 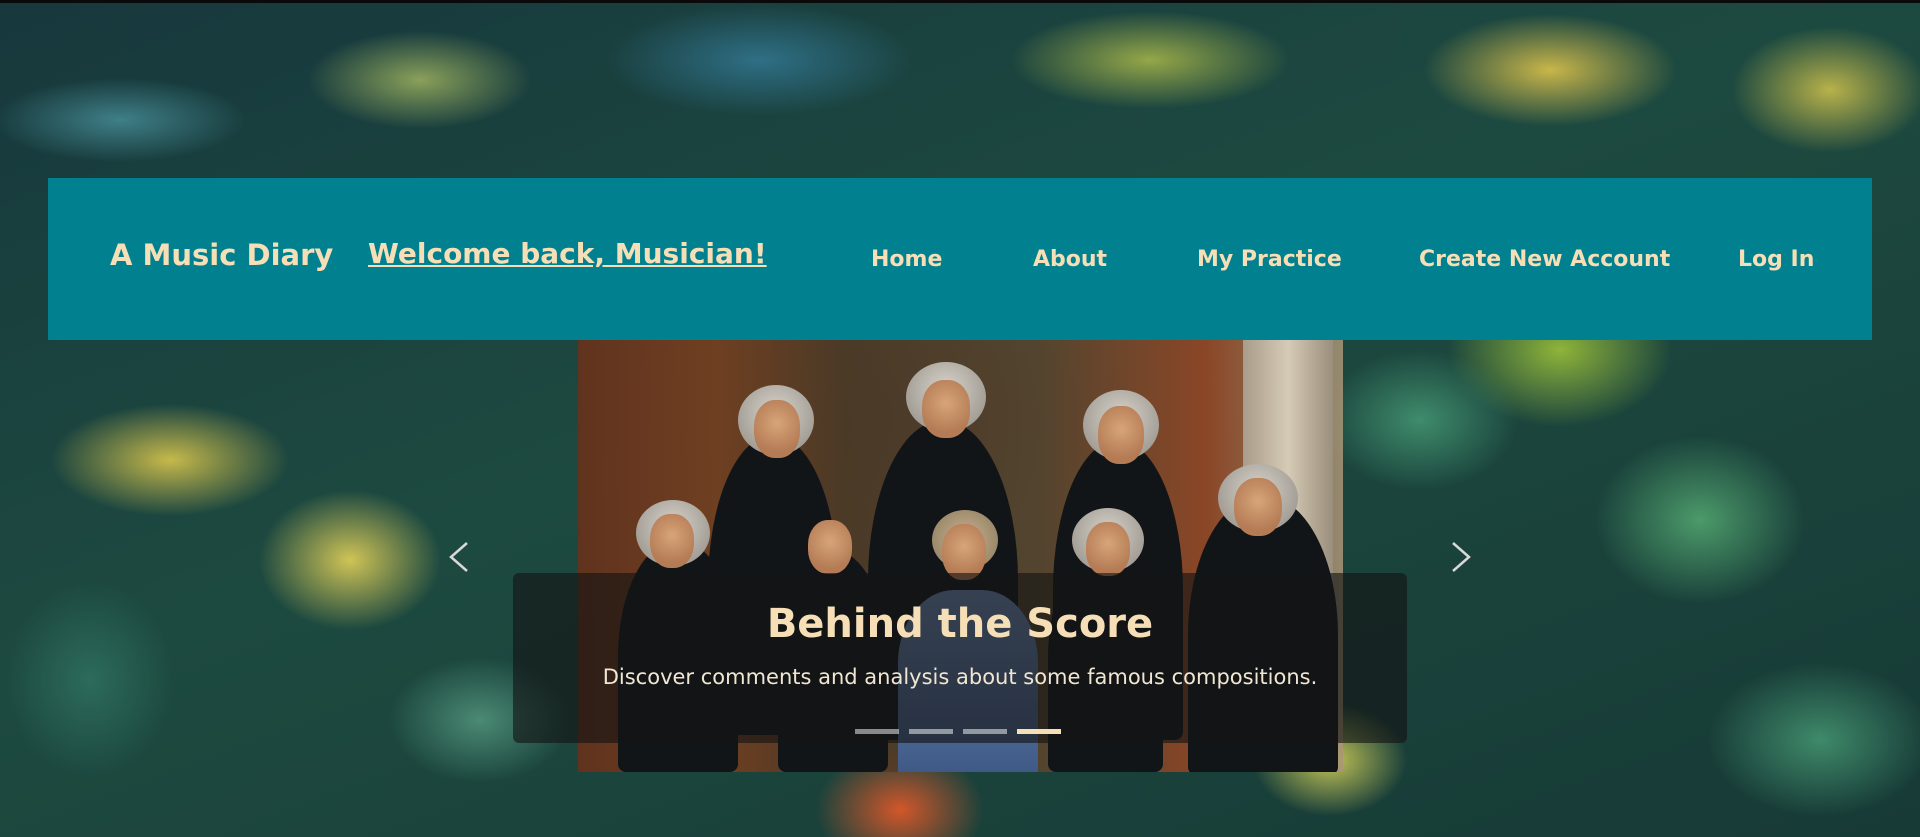 I want to click on nav-create-account: Create New Account, so click(x=1544, y=259).